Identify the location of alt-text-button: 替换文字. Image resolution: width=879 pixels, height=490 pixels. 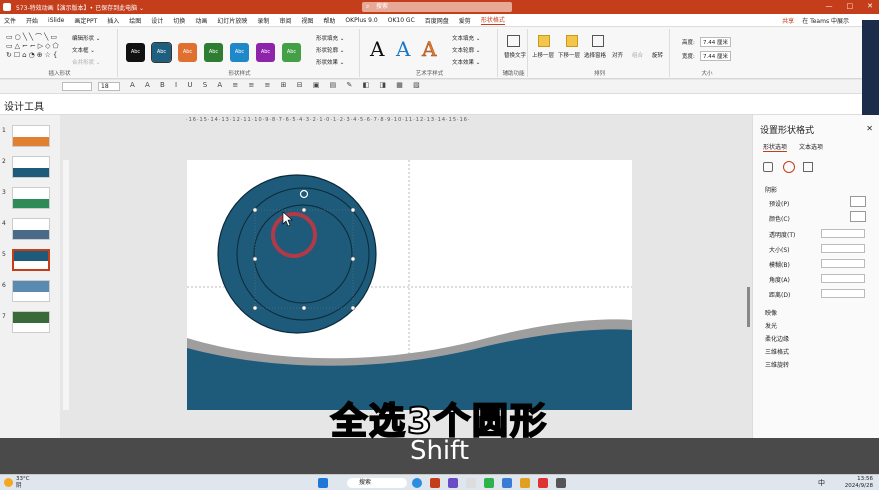
(515, 55).